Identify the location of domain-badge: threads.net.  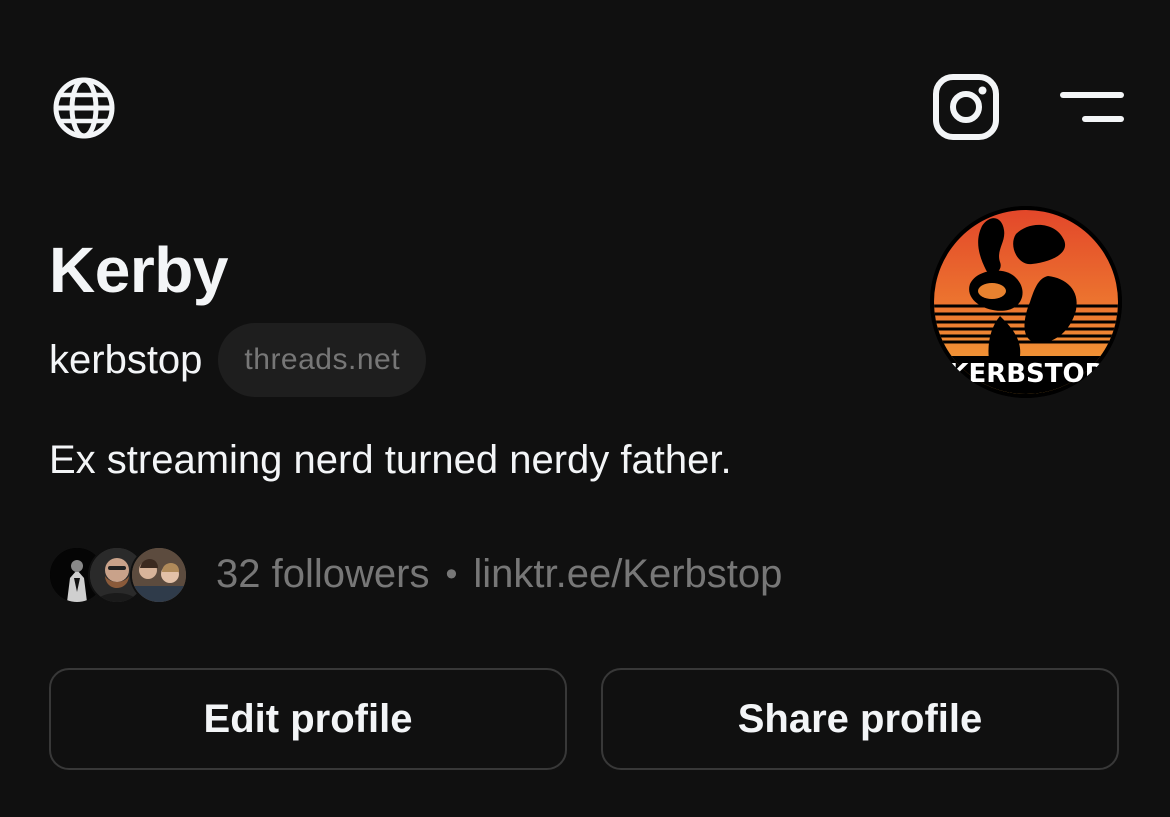
(322, 360).